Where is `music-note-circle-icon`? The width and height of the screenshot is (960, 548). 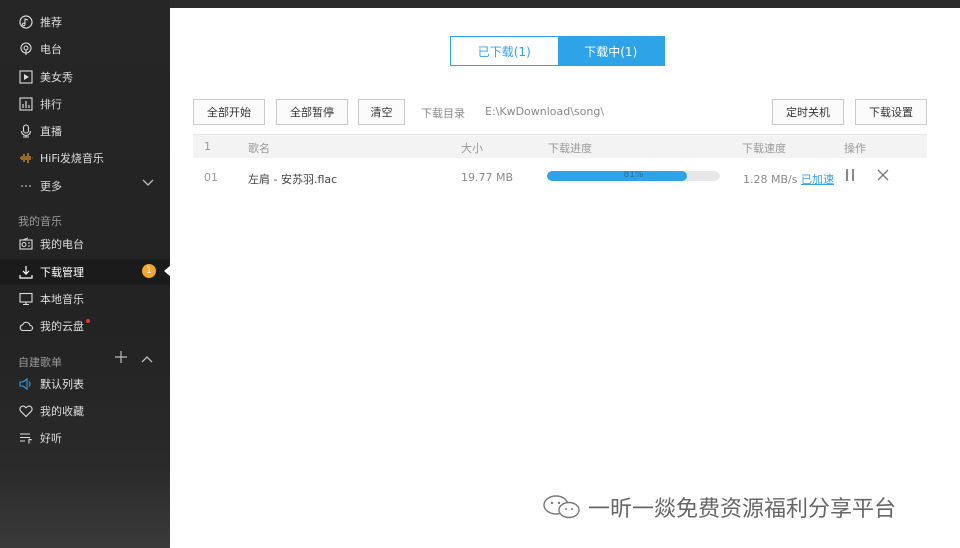 music-note-circle-icon is located at coordinates (26, 22).